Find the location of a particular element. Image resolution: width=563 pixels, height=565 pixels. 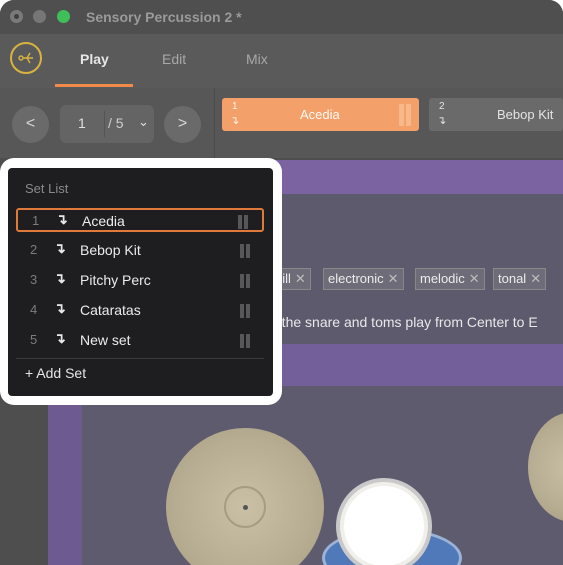

set-list-item: 2 ↴ Bebop Kit is located at coordinates (140, 251).